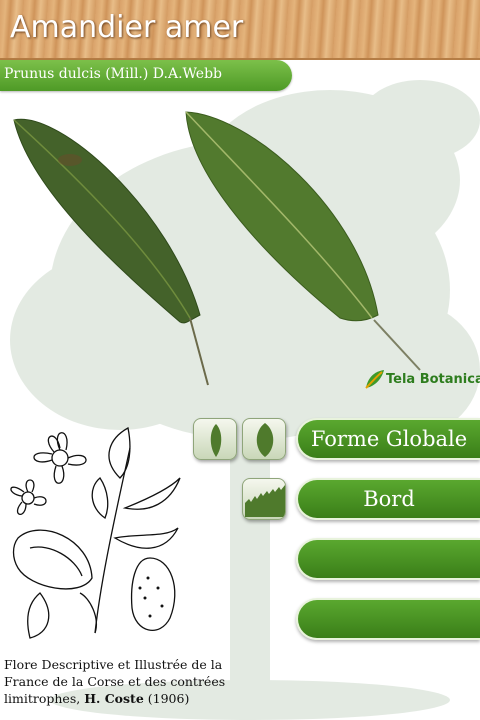 The image size is (480, 720). I want to click on leaf-oval-shape-button, so click(264, 439).